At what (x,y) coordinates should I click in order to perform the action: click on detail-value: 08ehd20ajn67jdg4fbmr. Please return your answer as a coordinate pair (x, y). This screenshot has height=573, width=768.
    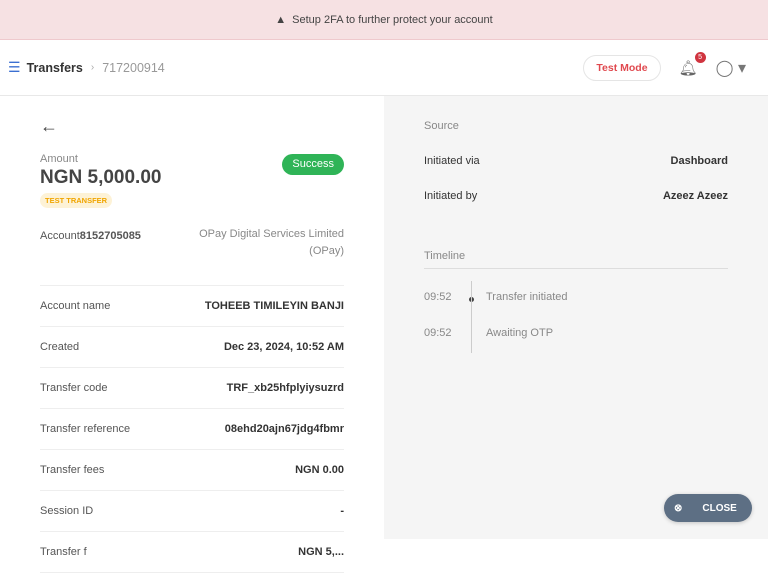
    Looking at the image, I should click on (284, 429).